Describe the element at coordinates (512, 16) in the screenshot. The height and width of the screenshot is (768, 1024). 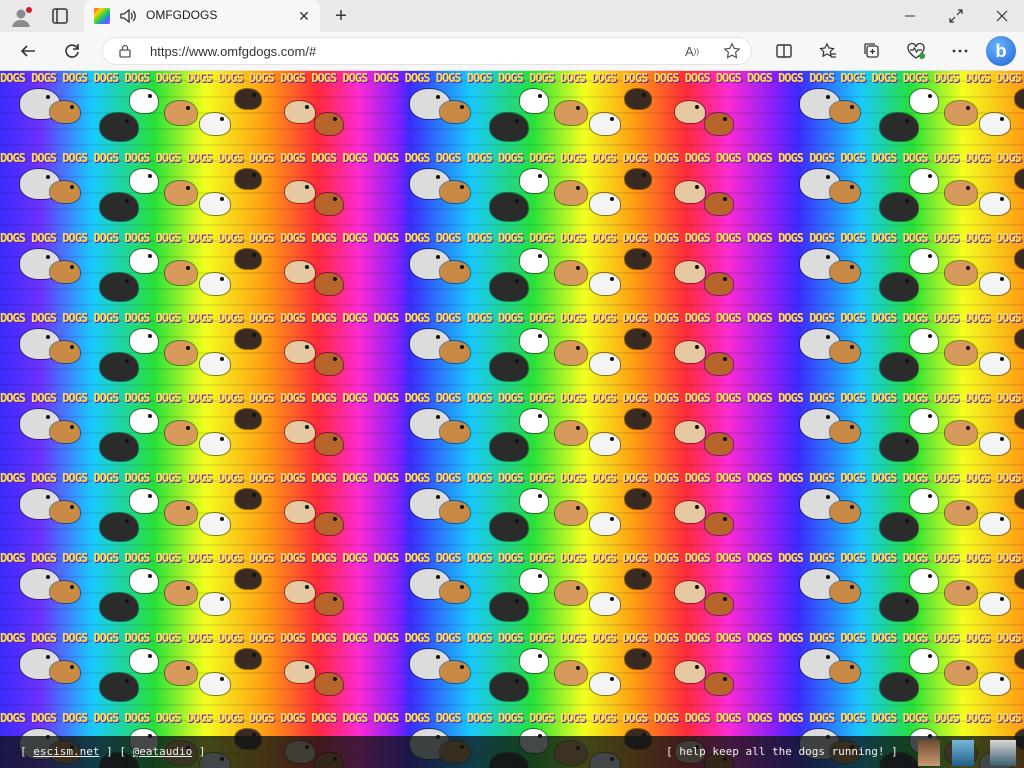
I see `title-bar: OMFGDOGS ✕ +` at that location.